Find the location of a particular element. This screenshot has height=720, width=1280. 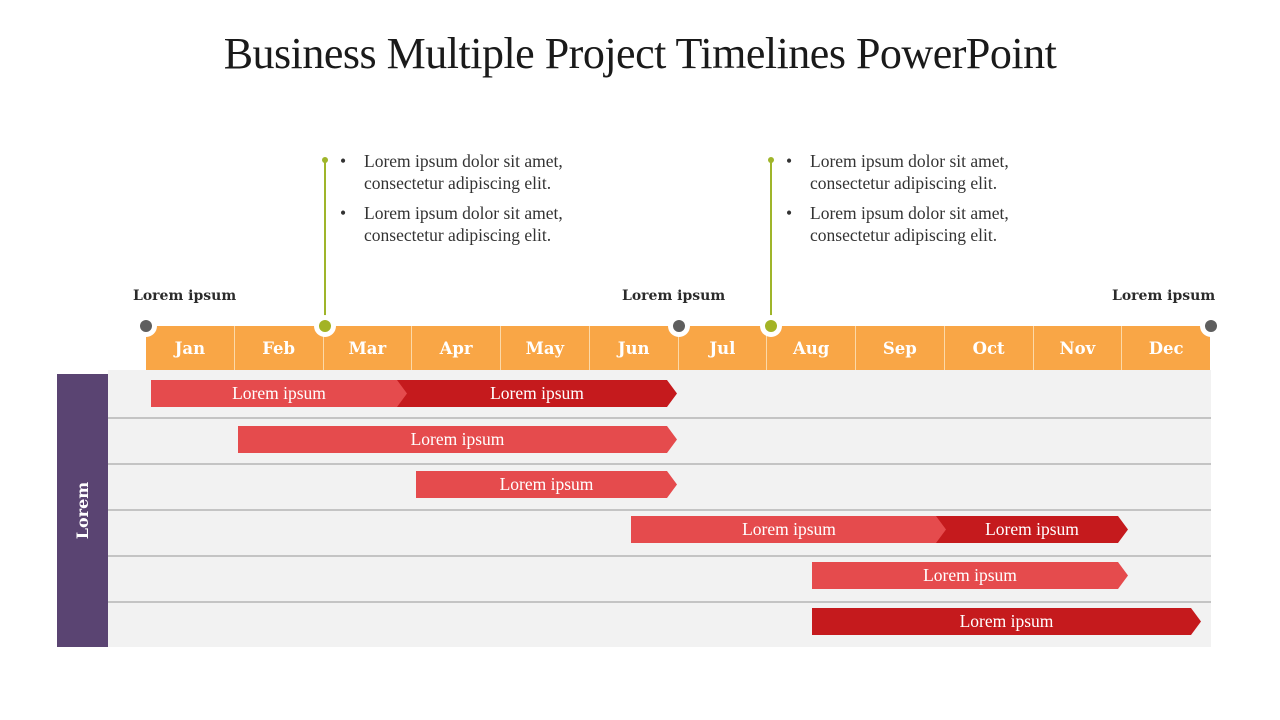

month-cell: Feb is located at coordinates (279, 348).